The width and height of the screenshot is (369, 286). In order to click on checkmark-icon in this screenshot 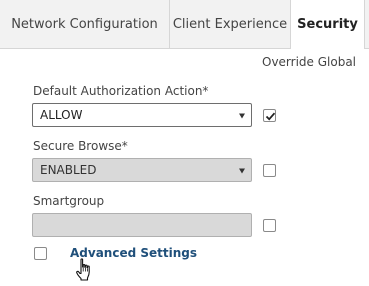, I will do `click(270, 116)`.